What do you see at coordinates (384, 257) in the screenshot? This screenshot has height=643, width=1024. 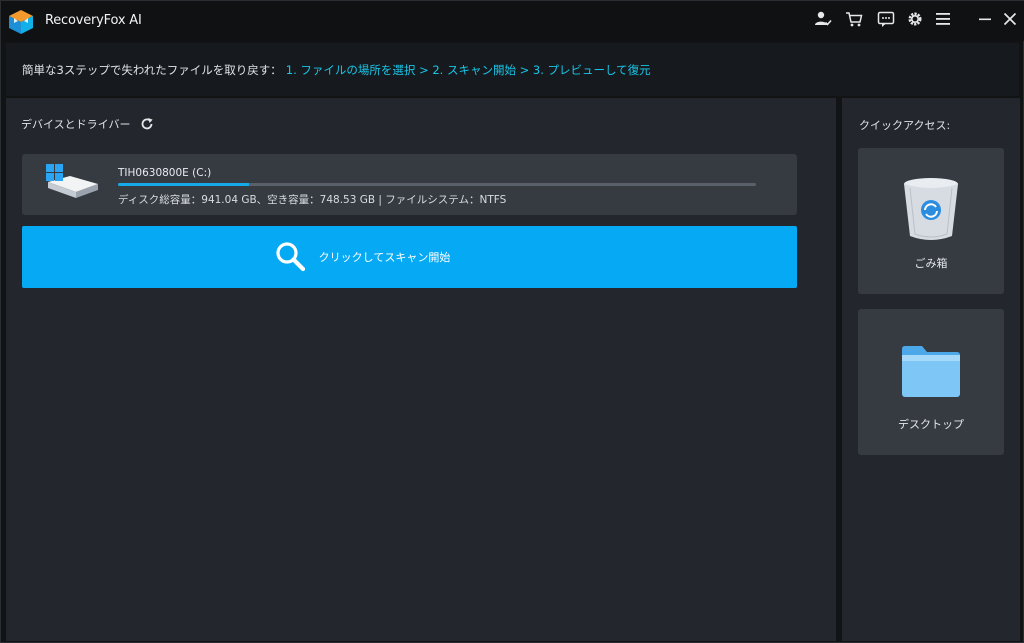 I see `start-scan-label: クリックしてスキャン開始` at bounding box center [384, 257].